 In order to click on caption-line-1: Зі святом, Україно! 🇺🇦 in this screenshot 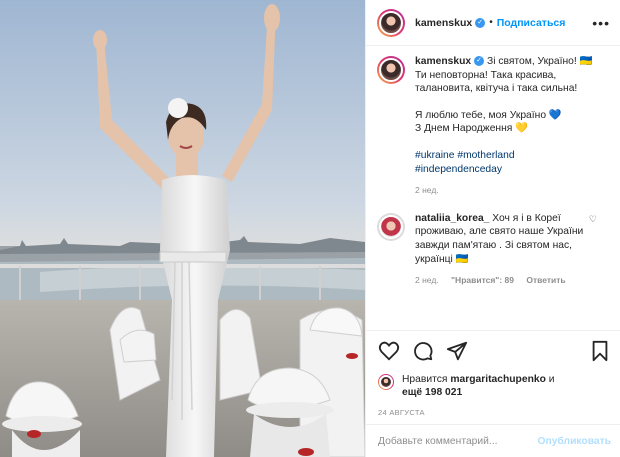, I will do `click(539, 61)`.